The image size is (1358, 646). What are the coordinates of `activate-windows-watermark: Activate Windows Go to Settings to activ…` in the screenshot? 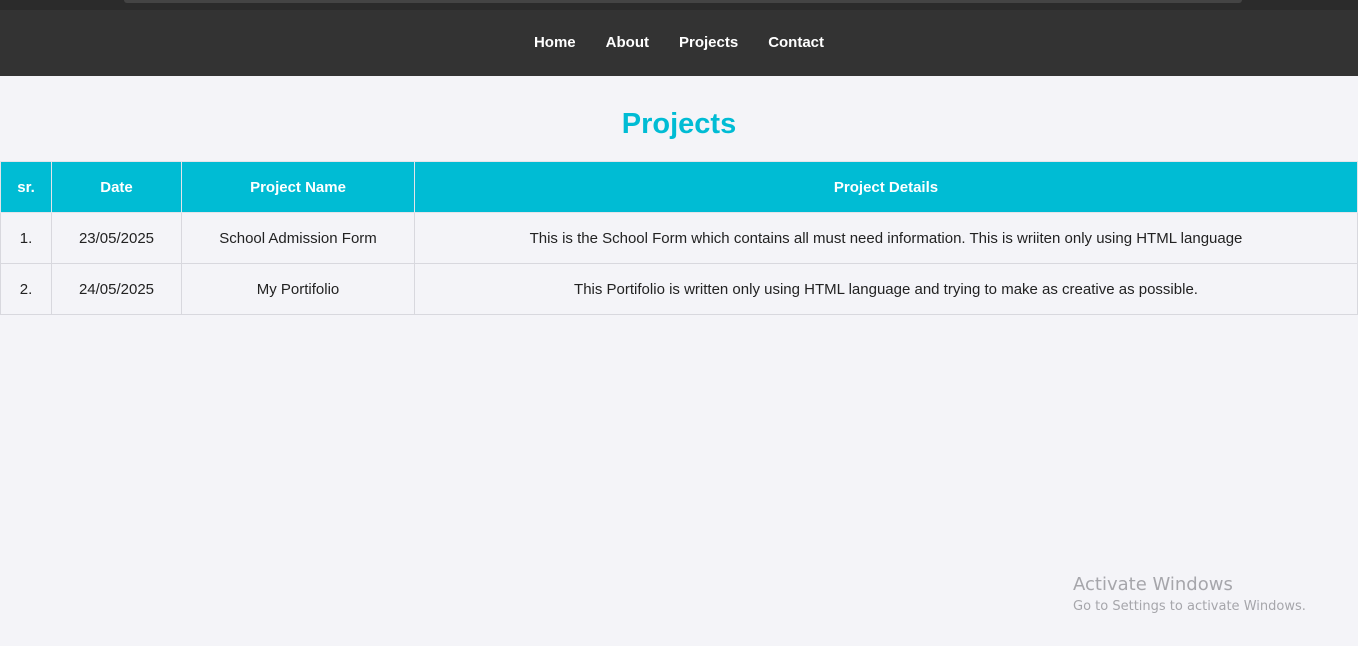 It's located at (1189, 595).